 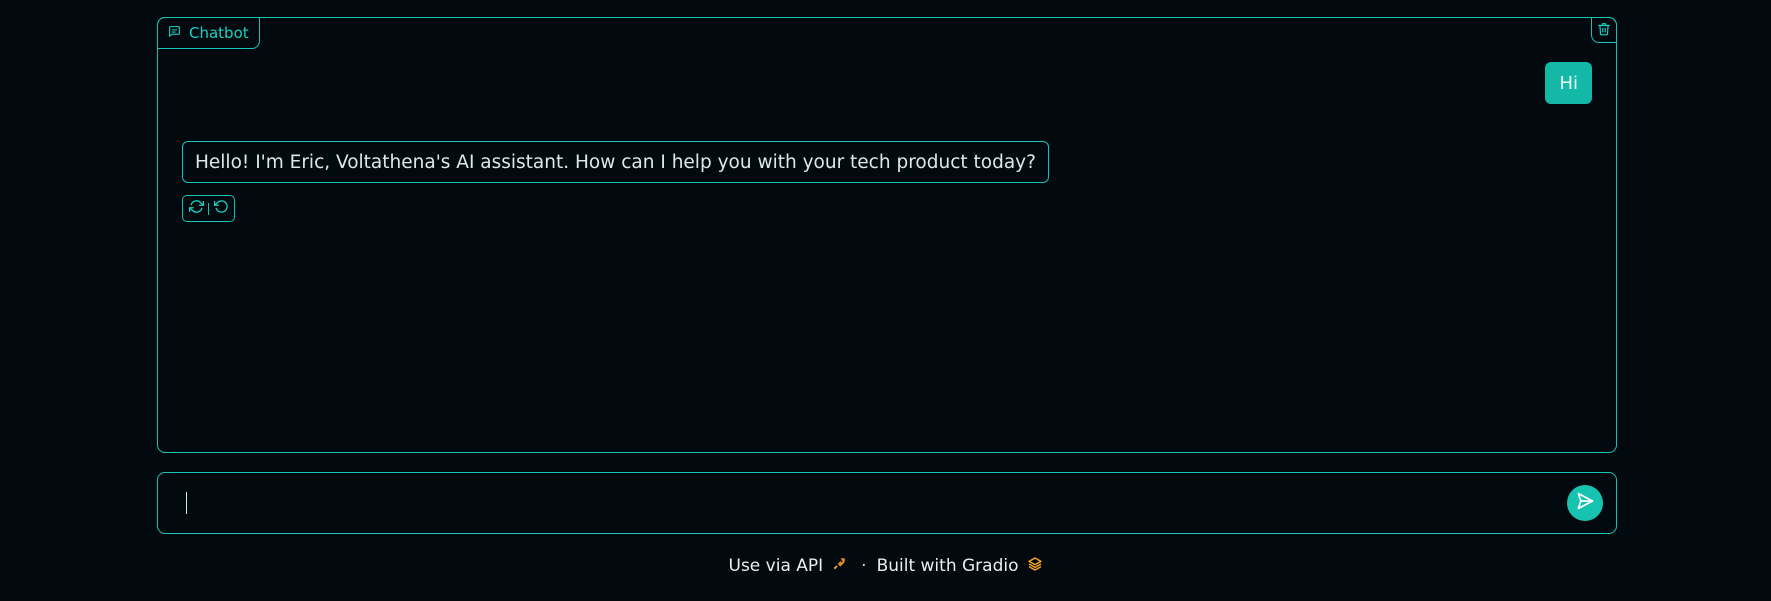 I want to click on undo-button, so click(x=221, y=209).